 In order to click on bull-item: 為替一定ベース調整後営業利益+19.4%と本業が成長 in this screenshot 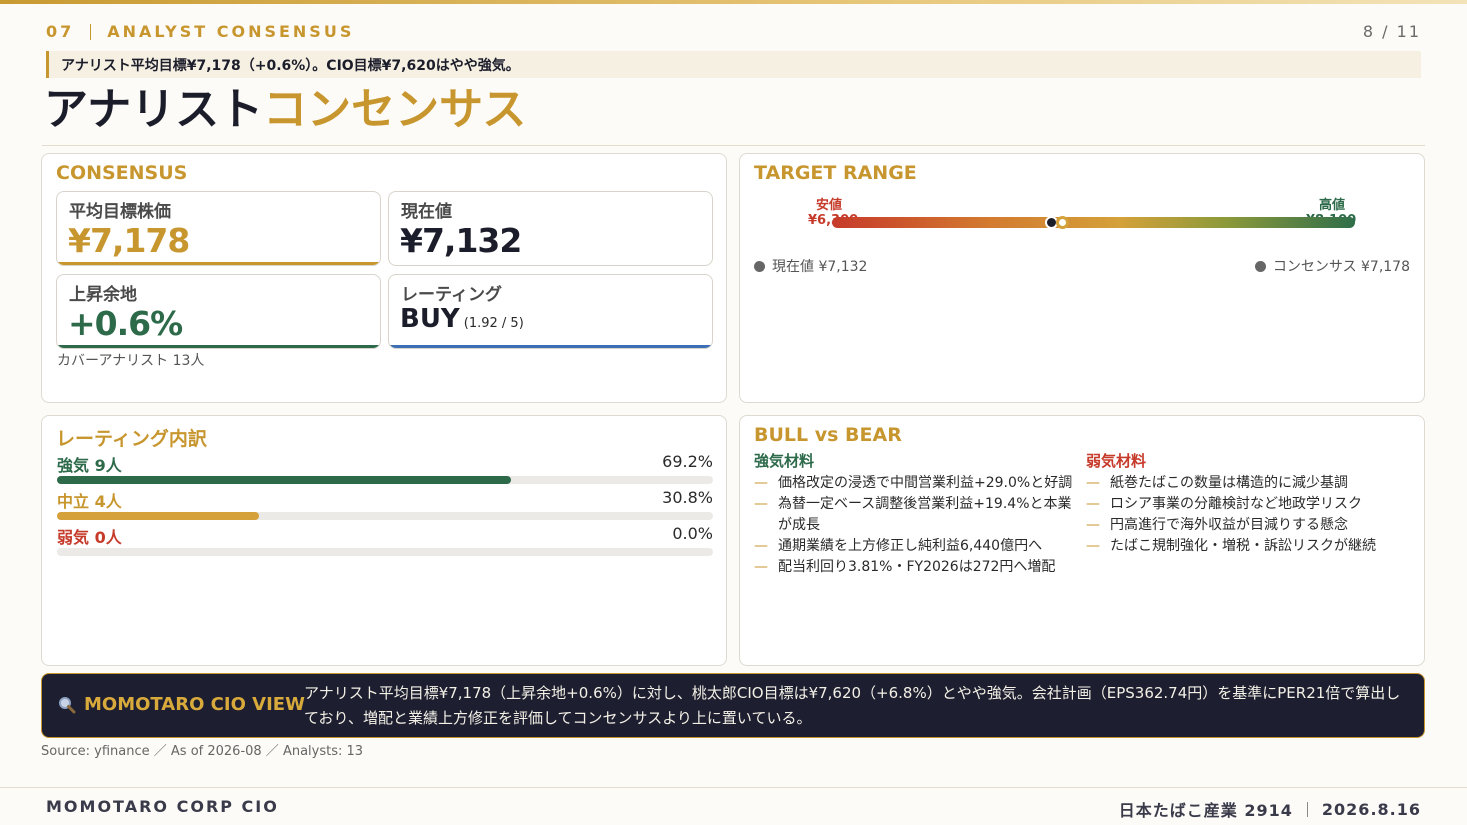, I will do `click(925, 514)`.